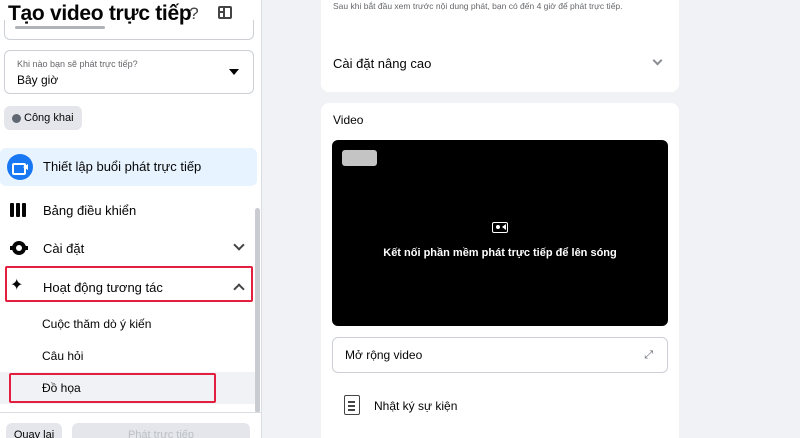 This screenshot has width=800, height=438. I want to click on gear-icon, so click(19, 248).